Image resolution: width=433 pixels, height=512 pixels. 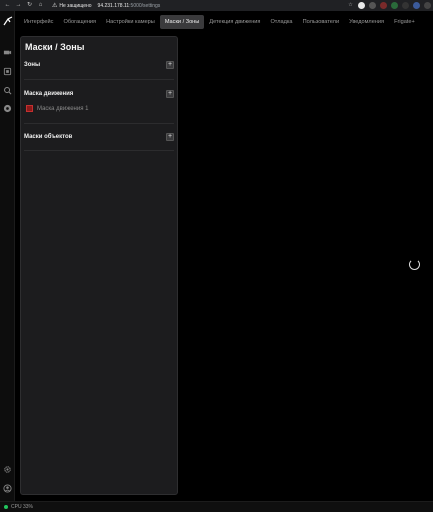 I want to click on app-sidebar, so click(x=7, y=256).